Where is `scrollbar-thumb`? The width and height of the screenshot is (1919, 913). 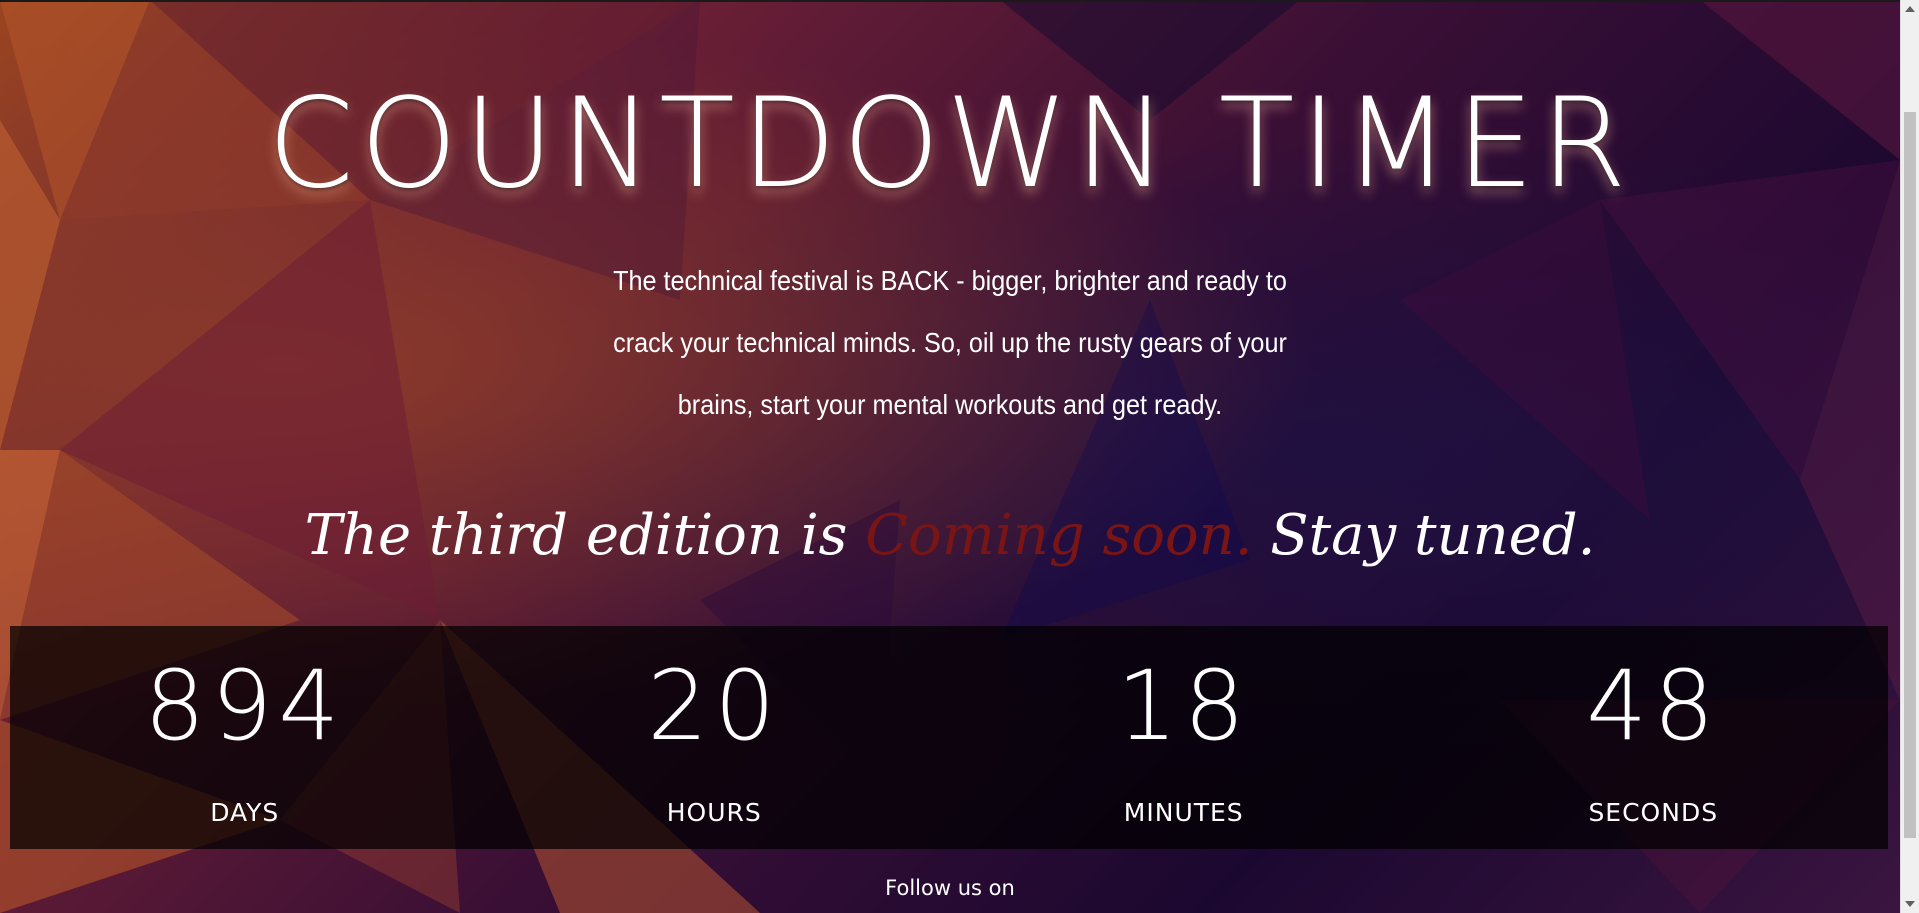 scrollbar-thumb is located at coordinates (1910, 475).